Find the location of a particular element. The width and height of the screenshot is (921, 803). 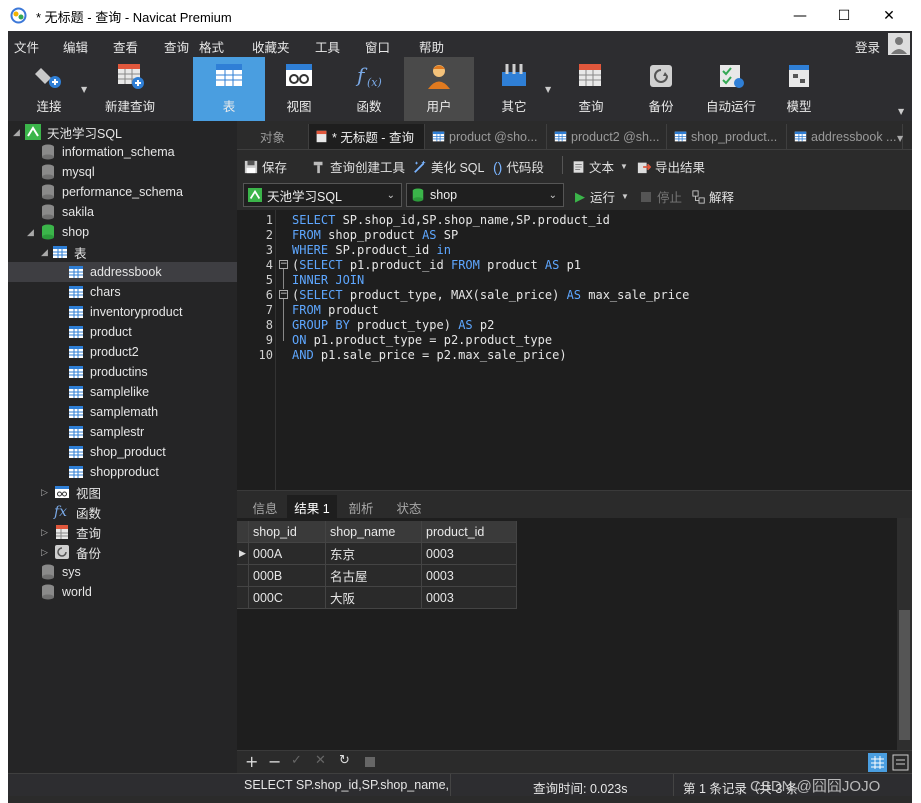

maximize-button: ☐ is located at coordinates (844, 15).